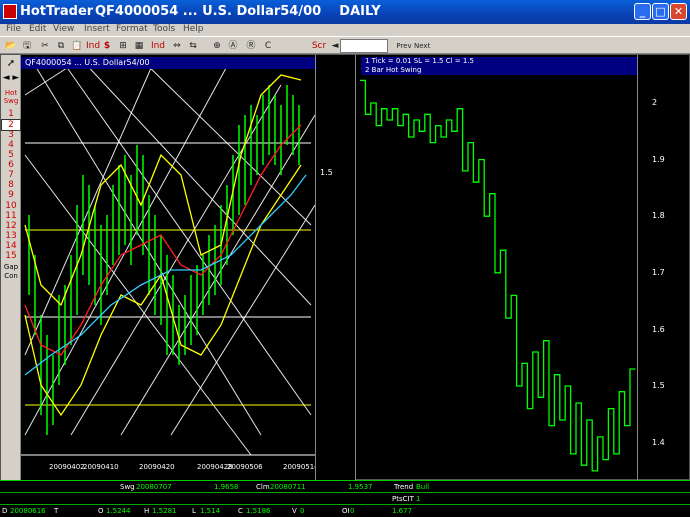 This screenshot has height=517, width=690. What do you see at coordinates (5, 511) in the screenshot?
I see `date-label: D` at bounding box center [5, 511].